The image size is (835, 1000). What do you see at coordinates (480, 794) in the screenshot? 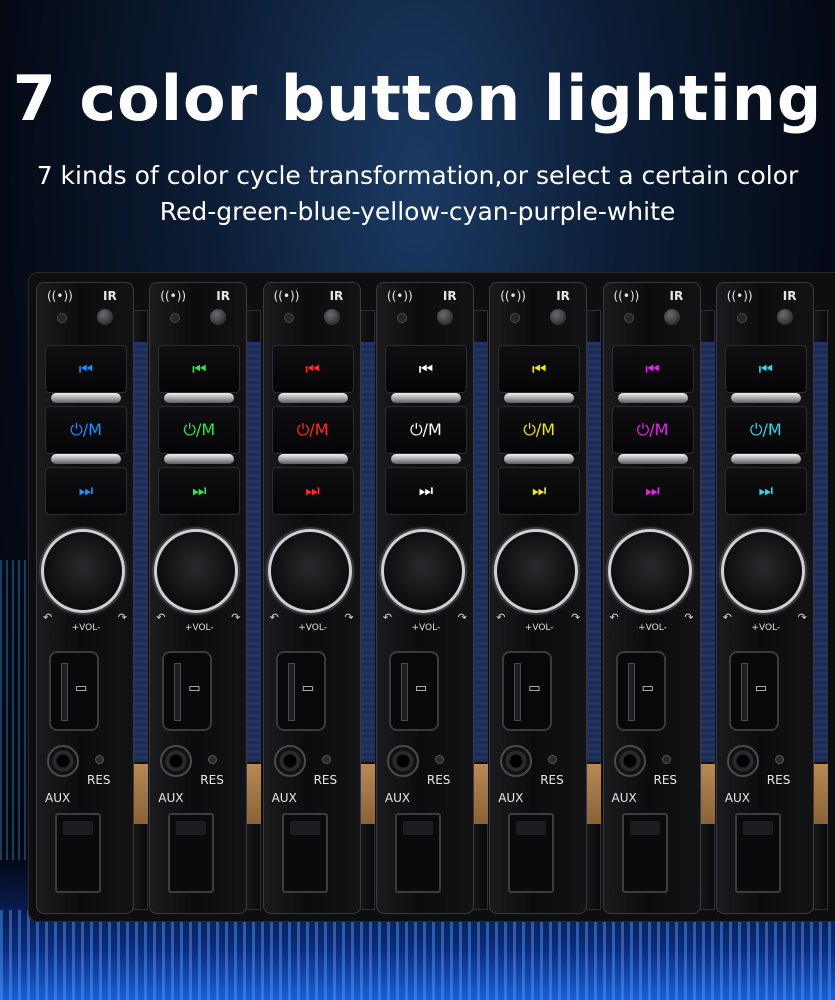
I see `side-wood-trim` at bounding box center [480, 794].